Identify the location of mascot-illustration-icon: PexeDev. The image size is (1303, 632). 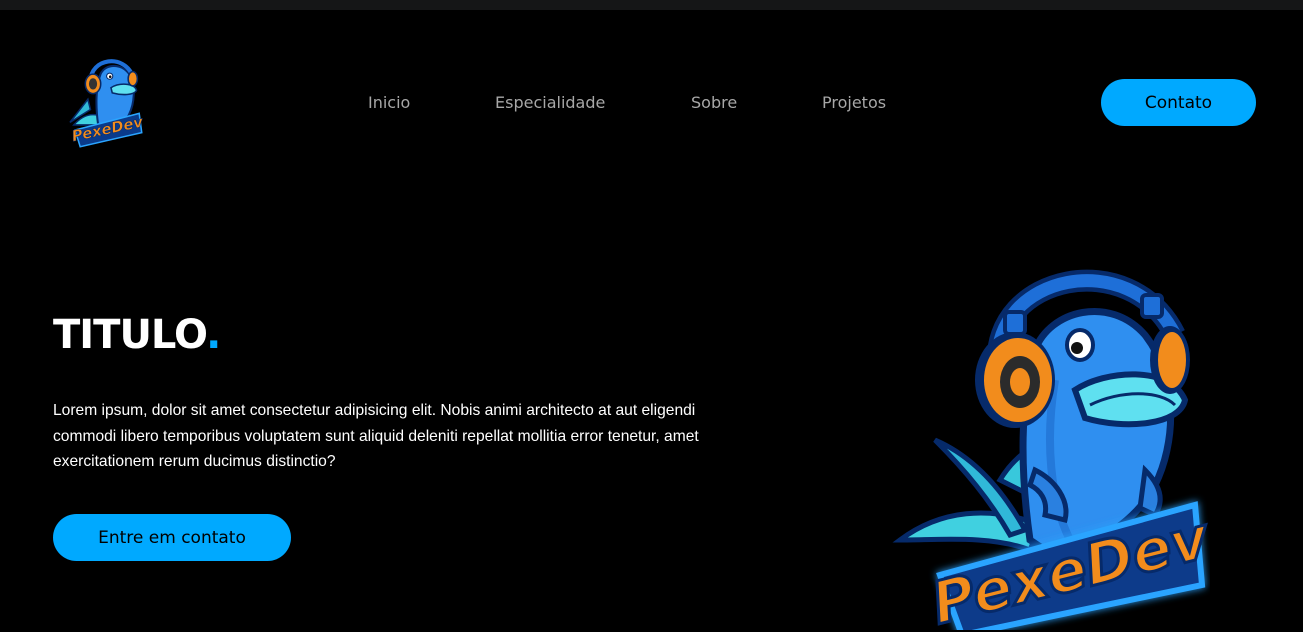
(1051, 449).